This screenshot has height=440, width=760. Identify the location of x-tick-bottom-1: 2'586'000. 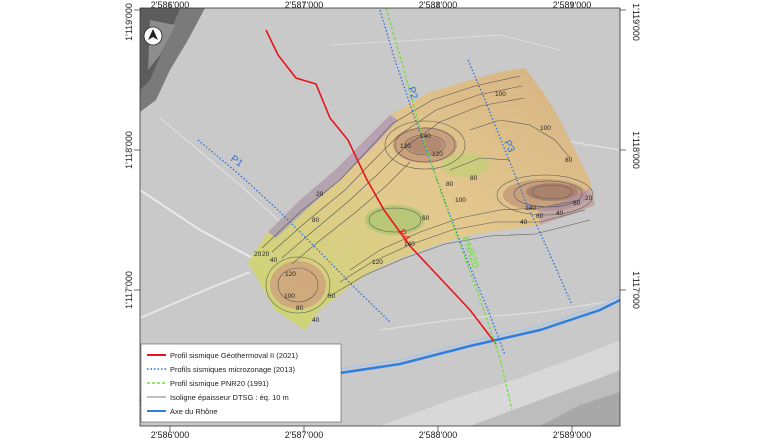
(170, 435).